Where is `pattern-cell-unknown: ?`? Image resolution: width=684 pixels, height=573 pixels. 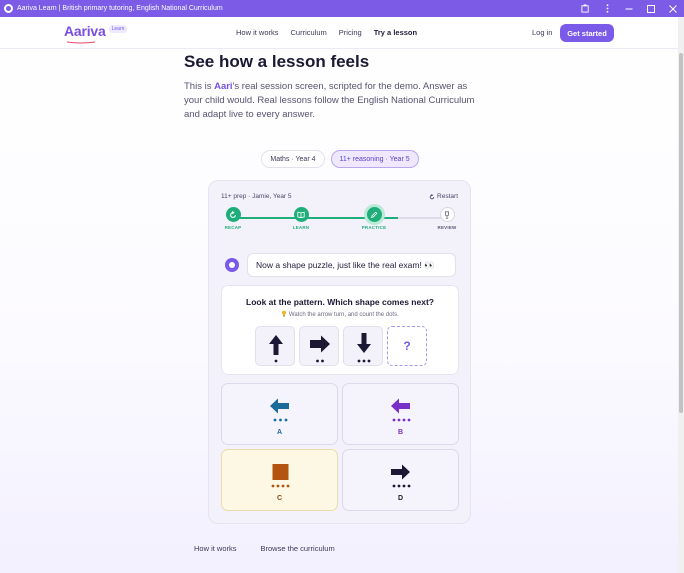 pattern-cell-unknown: ? is located at coordinates (407, 346).